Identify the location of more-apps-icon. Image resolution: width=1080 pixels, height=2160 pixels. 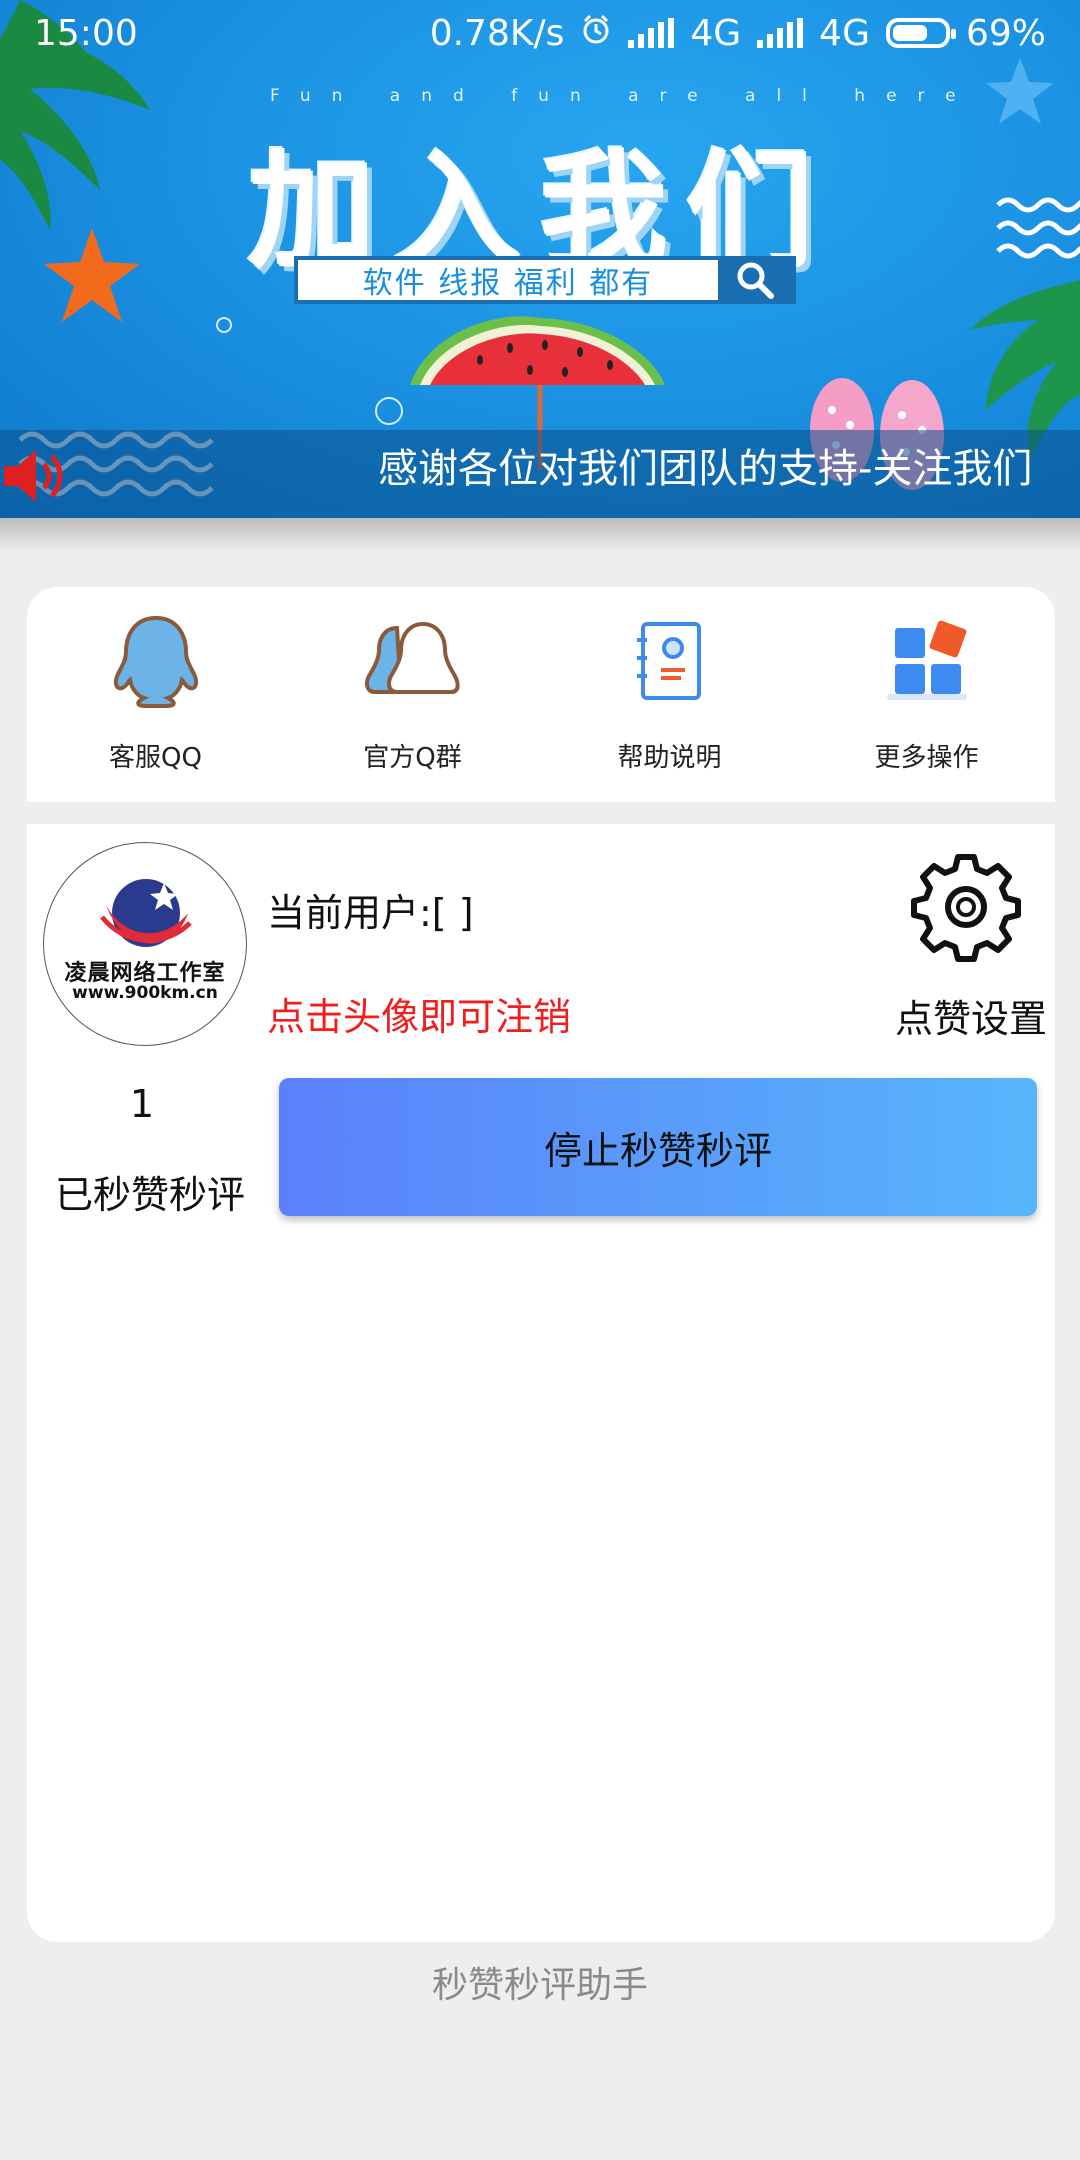
(927, 660).